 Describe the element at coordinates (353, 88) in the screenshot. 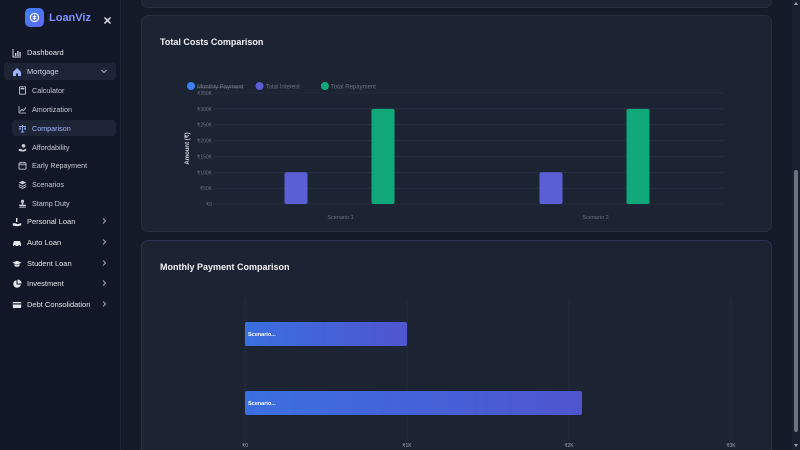

I see `legend-label: Total Repayment` at that location.